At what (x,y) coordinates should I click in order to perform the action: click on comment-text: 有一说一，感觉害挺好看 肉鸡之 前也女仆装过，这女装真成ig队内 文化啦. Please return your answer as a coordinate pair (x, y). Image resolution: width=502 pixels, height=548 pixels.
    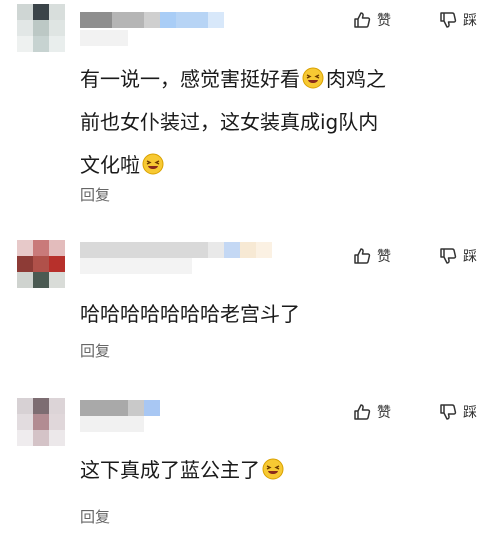
    Looking at the image, I should click on (233, 122).